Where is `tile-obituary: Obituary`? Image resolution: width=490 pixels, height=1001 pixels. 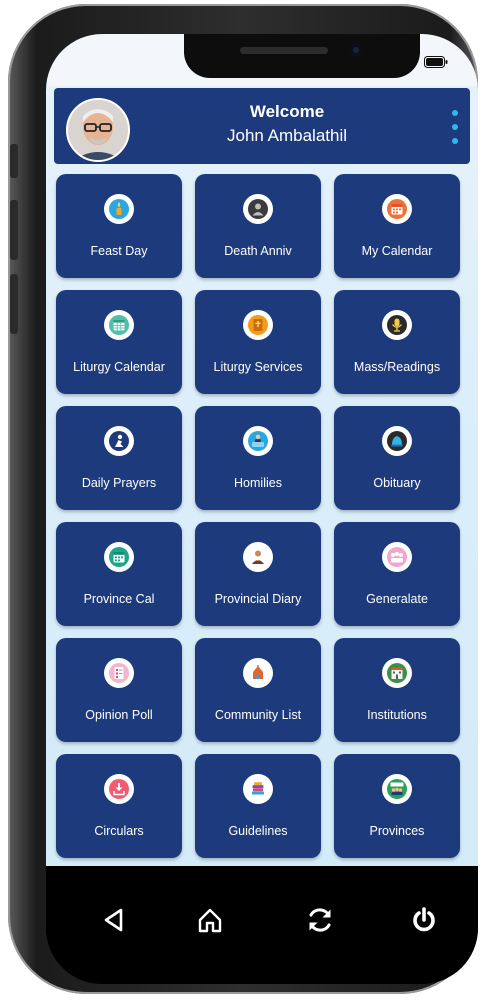
tile-obituary: Obituary is located at coordinates (397, 458).